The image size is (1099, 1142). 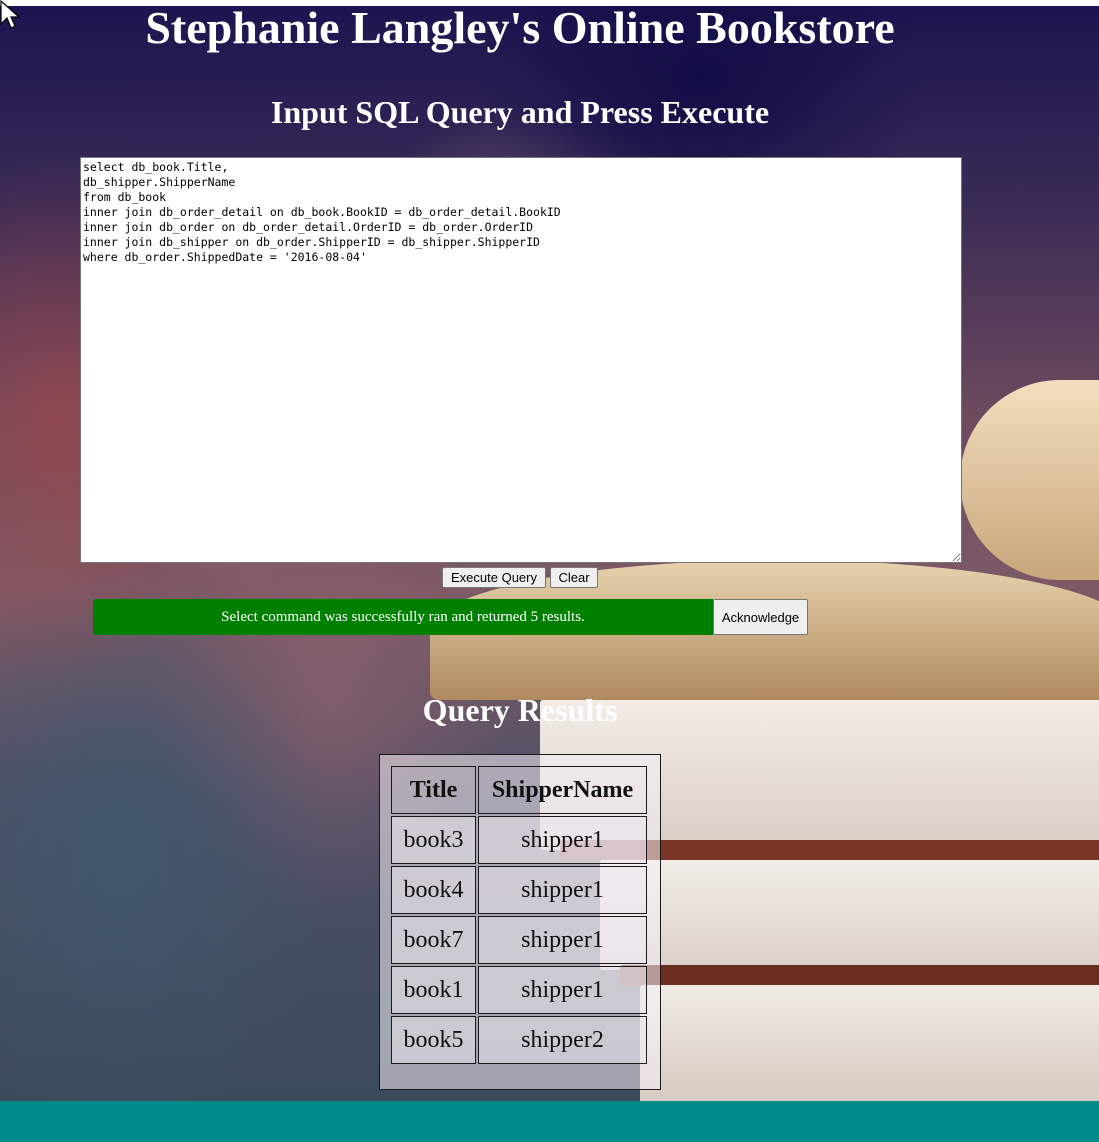 What do you see at coordinates (562, 1040) in the screenshot?
I see `cell-shipper-name: shipper2` at bounding box center [562, 1040].